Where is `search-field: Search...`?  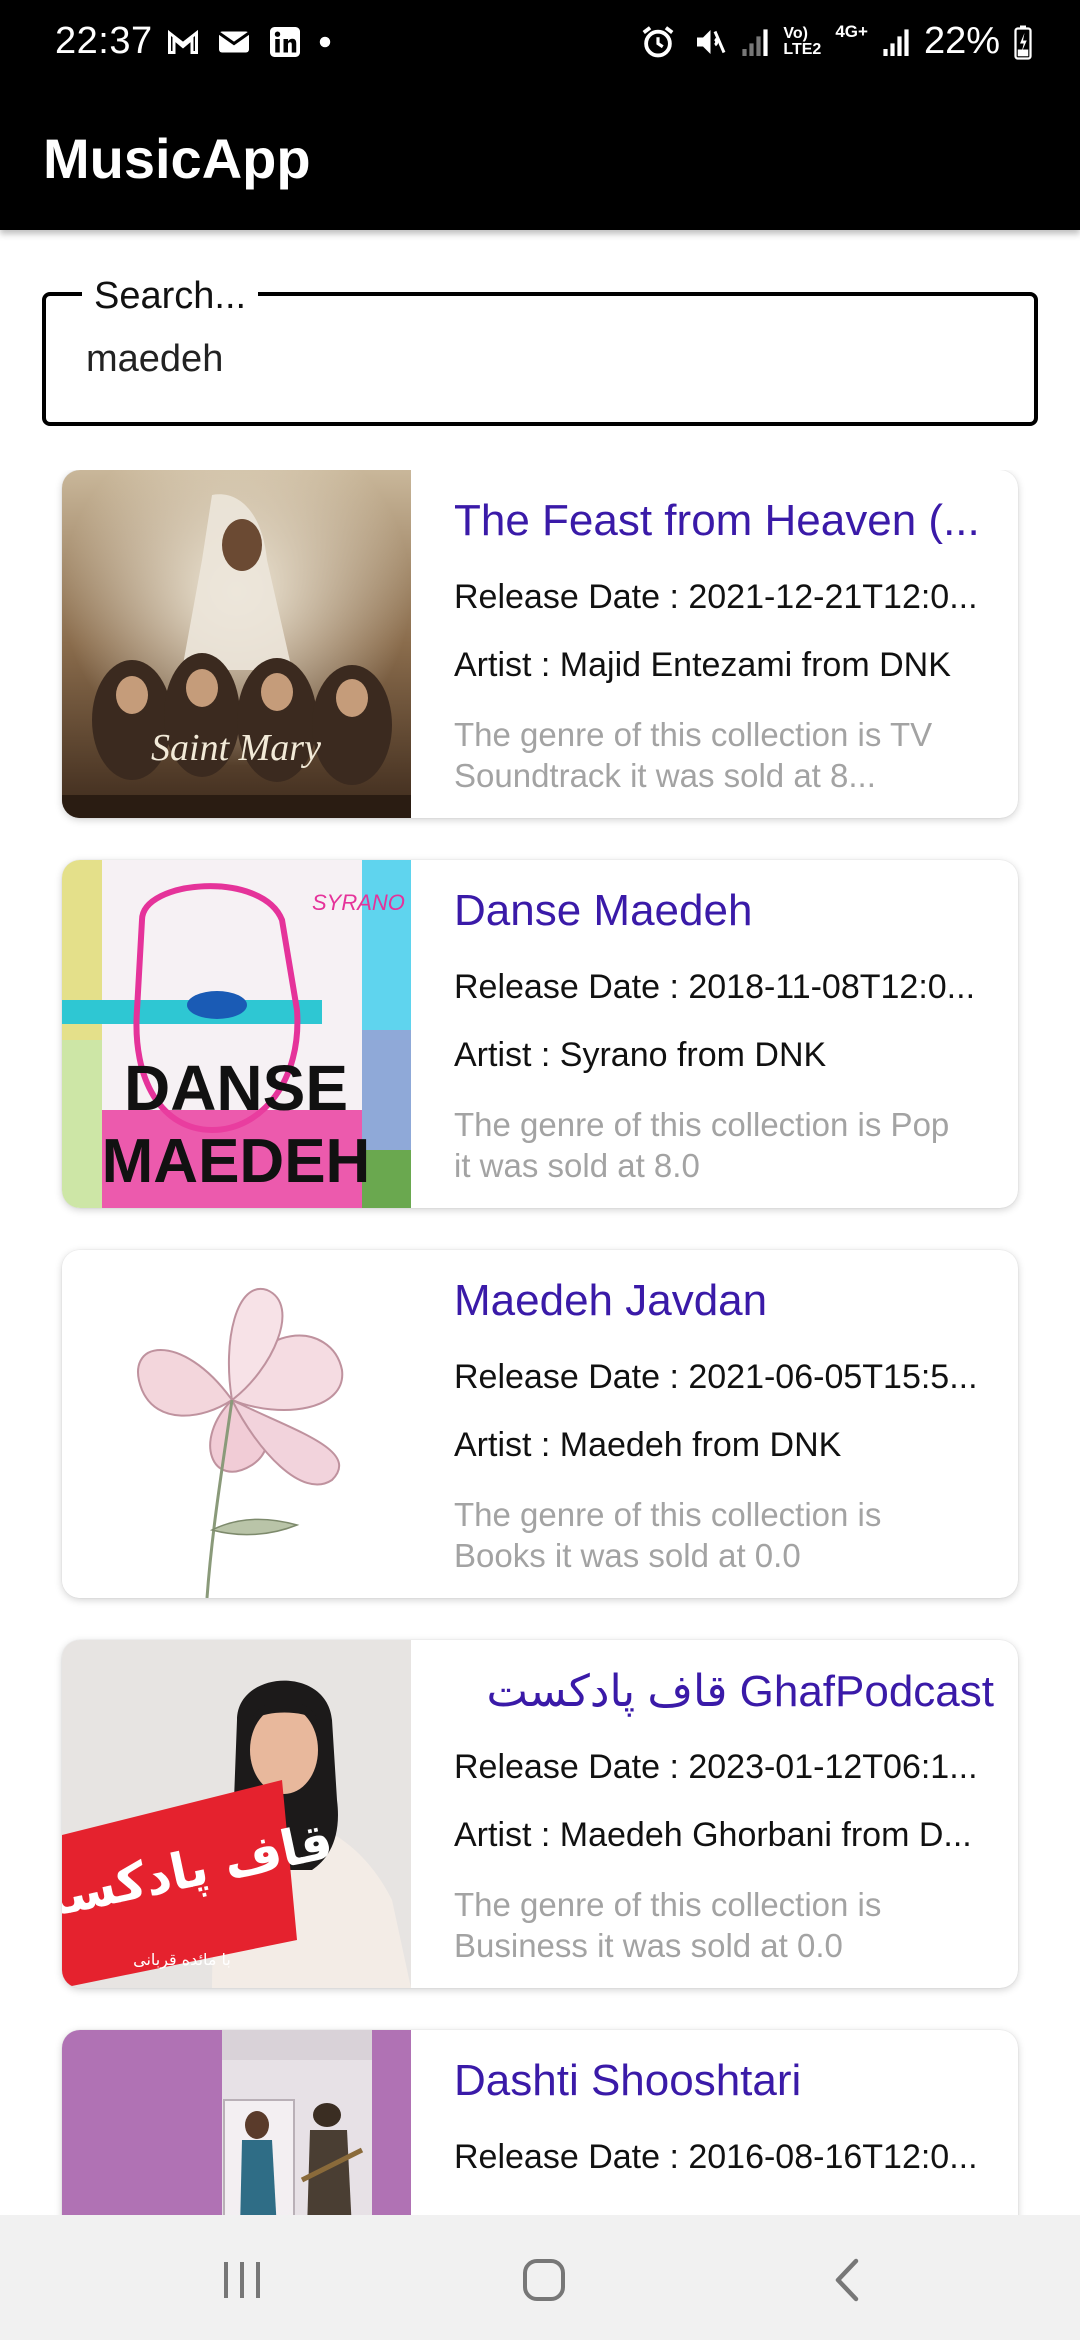
search-field: Search... is located at coordinates (540, 349).